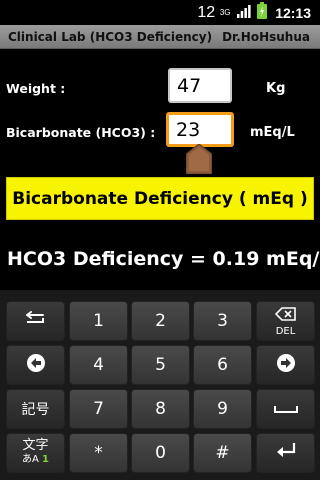  I want to click on app-title: Clinical Lab (HCO3 Deficiency), so click(110, 36).